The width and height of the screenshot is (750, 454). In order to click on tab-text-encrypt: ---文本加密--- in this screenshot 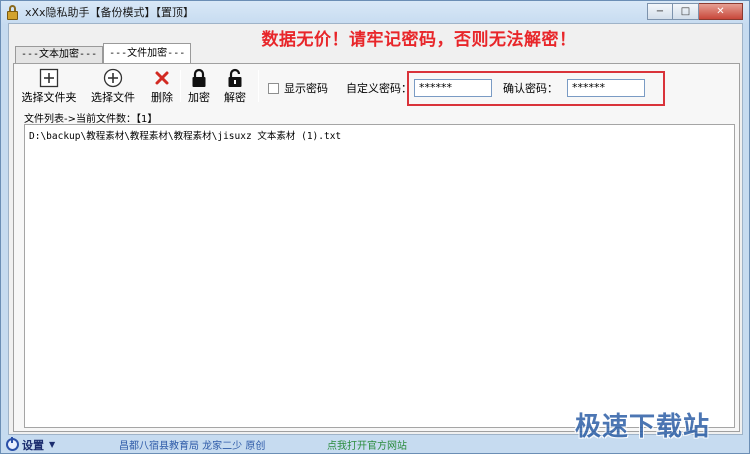, I will do `click(59, 54)`.